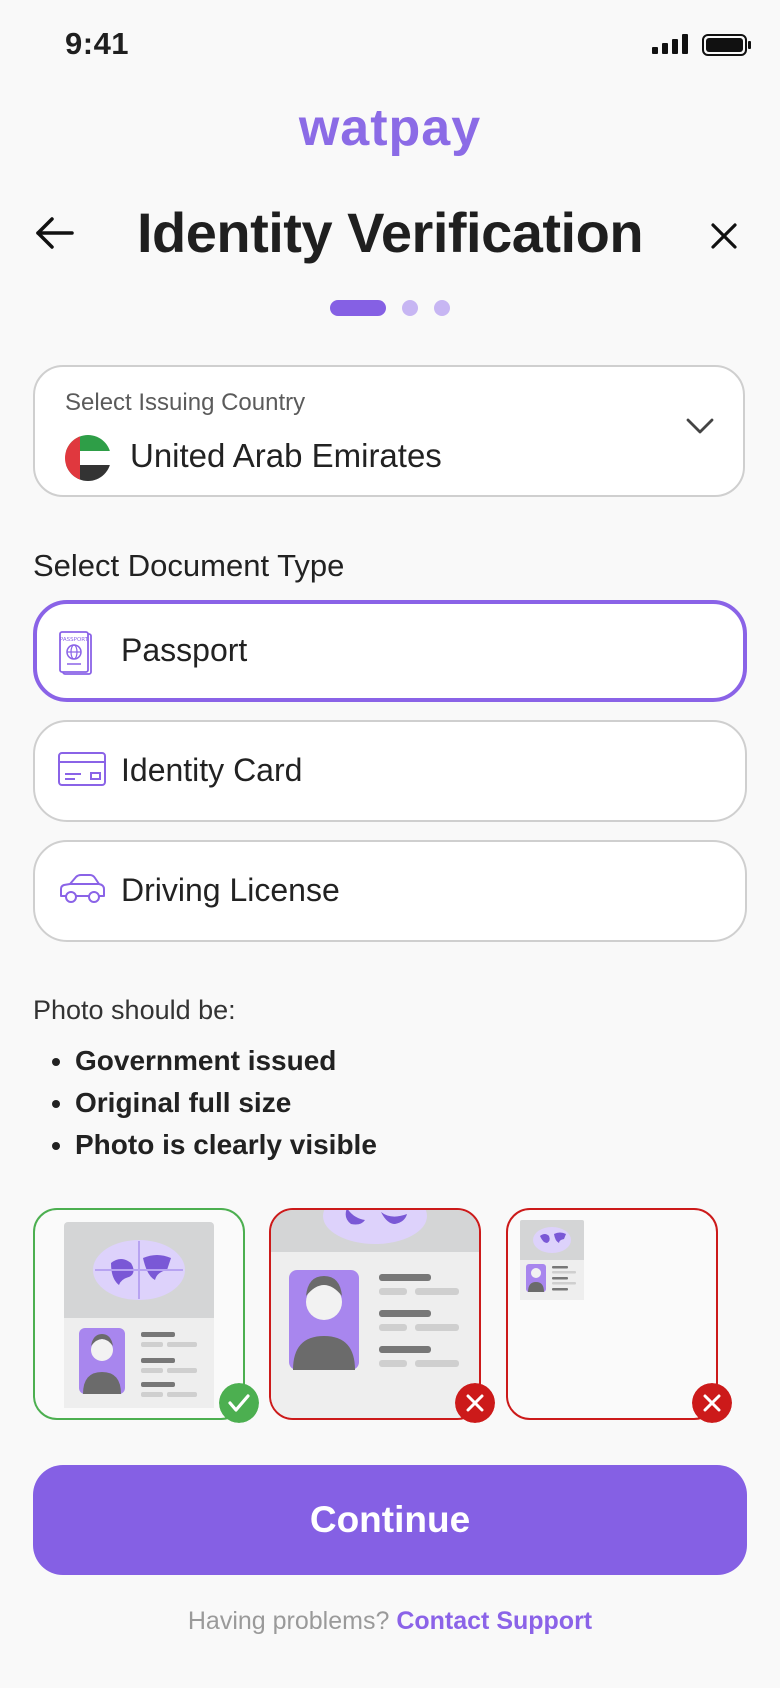 The height and width of the screenshot is (1688, 780). What do you see at coordinates (390, 651) in the screenshot?
I see `document-option-passport: PASSPORT Passport` at bounding box center [390, 651].